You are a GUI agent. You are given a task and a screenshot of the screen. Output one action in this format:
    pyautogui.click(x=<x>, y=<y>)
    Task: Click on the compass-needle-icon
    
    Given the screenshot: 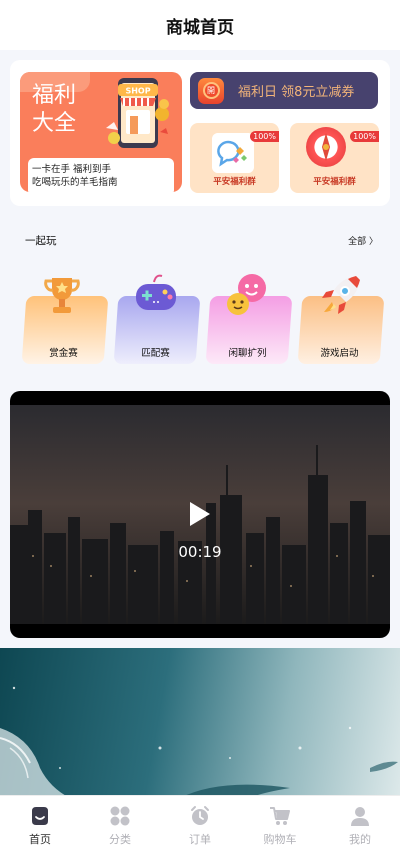 What is the action you would take?
    pyautogui.click(x=326, y=147)
    